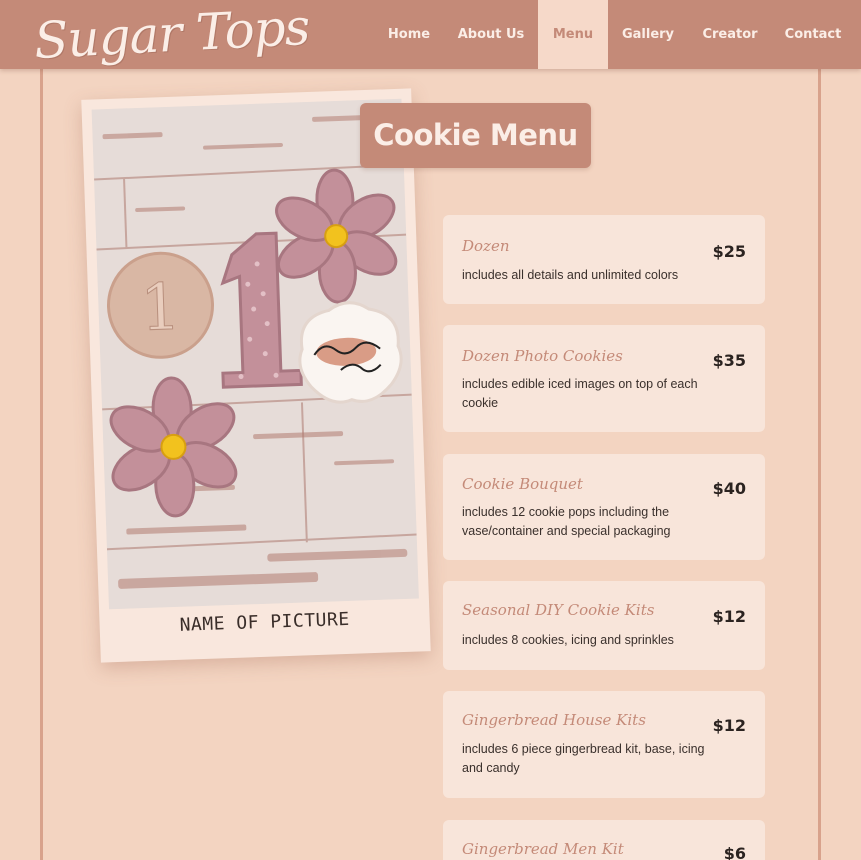 The image size is (861, 860). What do you see at coordinates (522, 484) in the screenshot?
I see `menu-item-name: Cookie Bouquet` at bounding box center [522, 484].